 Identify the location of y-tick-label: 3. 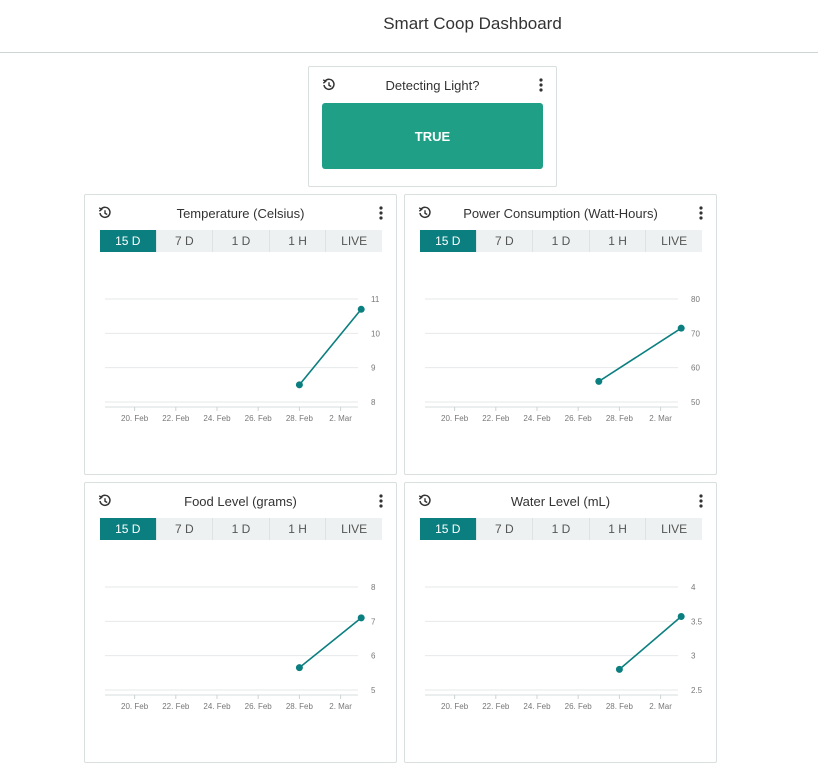
(693, 656).